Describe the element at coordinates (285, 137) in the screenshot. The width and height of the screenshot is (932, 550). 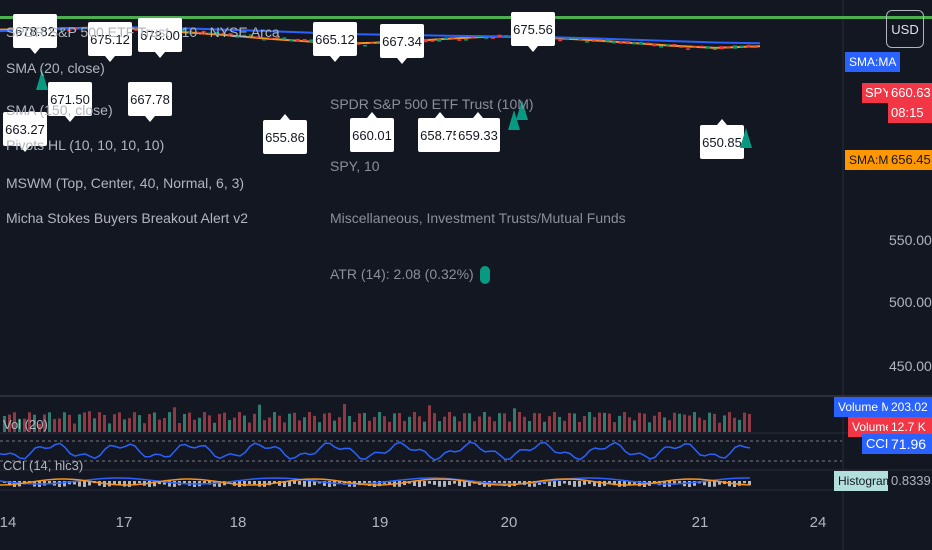
I see `pivot-label-text: 655.86` at that location.